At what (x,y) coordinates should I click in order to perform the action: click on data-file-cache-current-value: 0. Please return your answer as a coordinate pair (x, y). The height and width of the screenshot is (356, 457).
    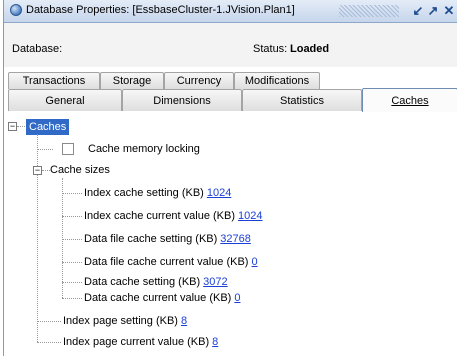
    Looking at the image, I should click on (254, 262).